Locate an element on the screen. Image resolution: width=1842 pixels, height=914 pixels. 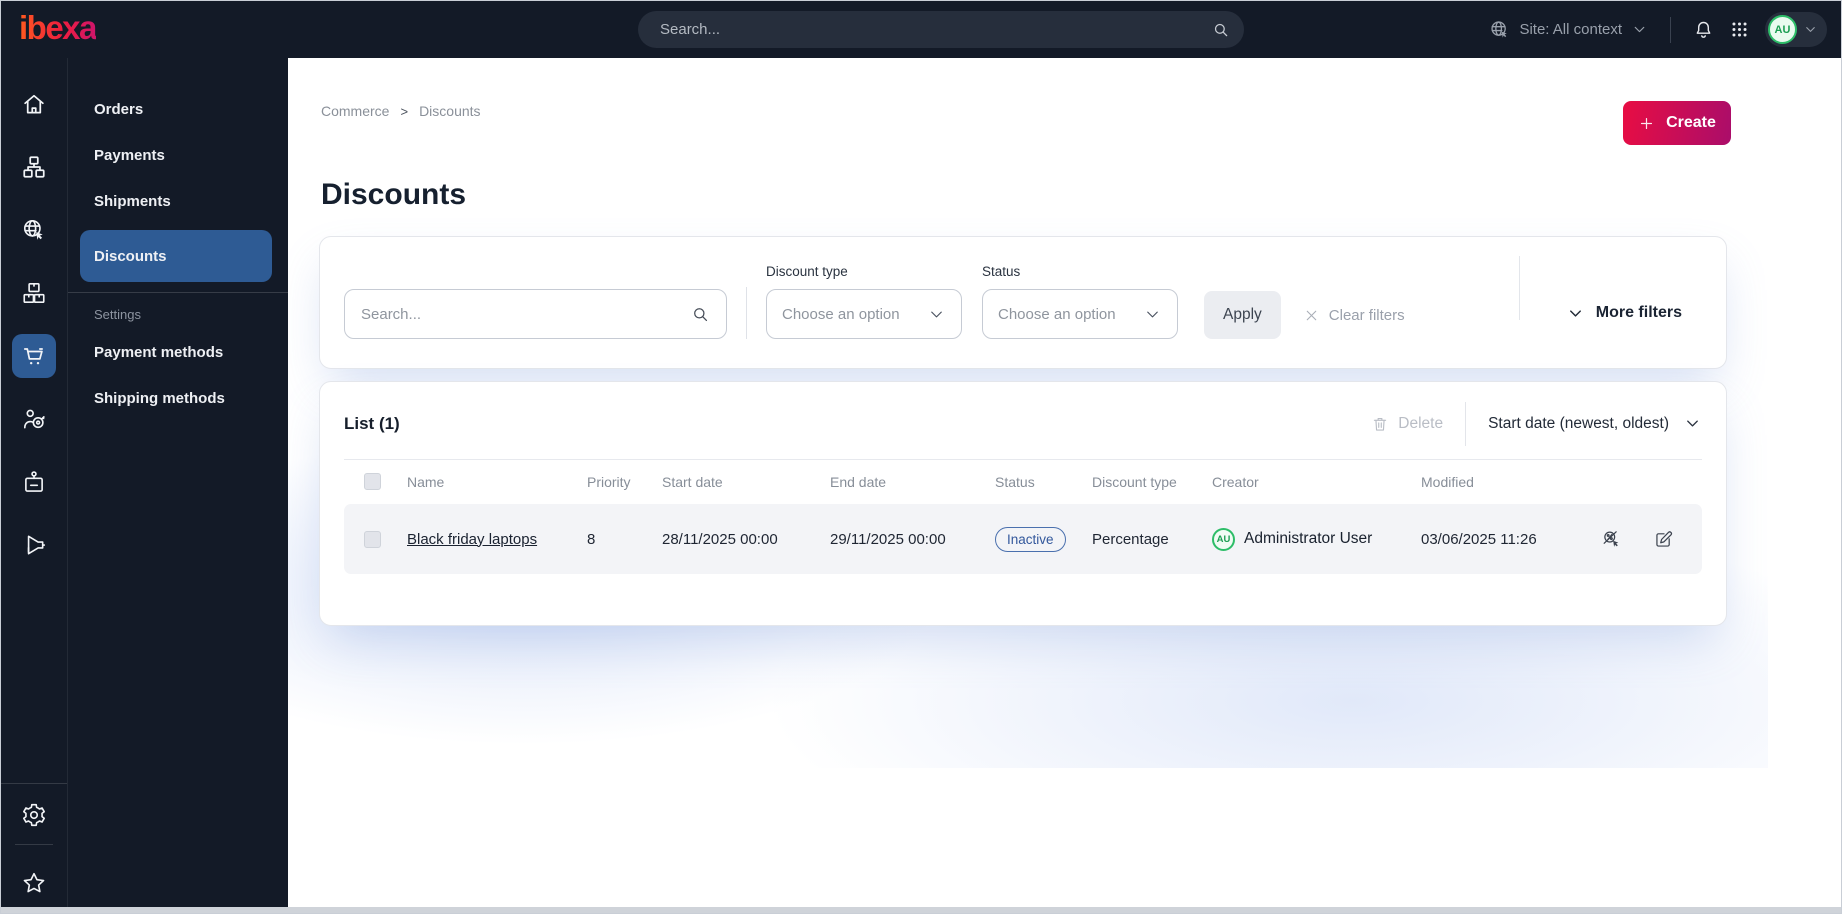
status-select: Choose an option is located at coordinates (1080, 314).